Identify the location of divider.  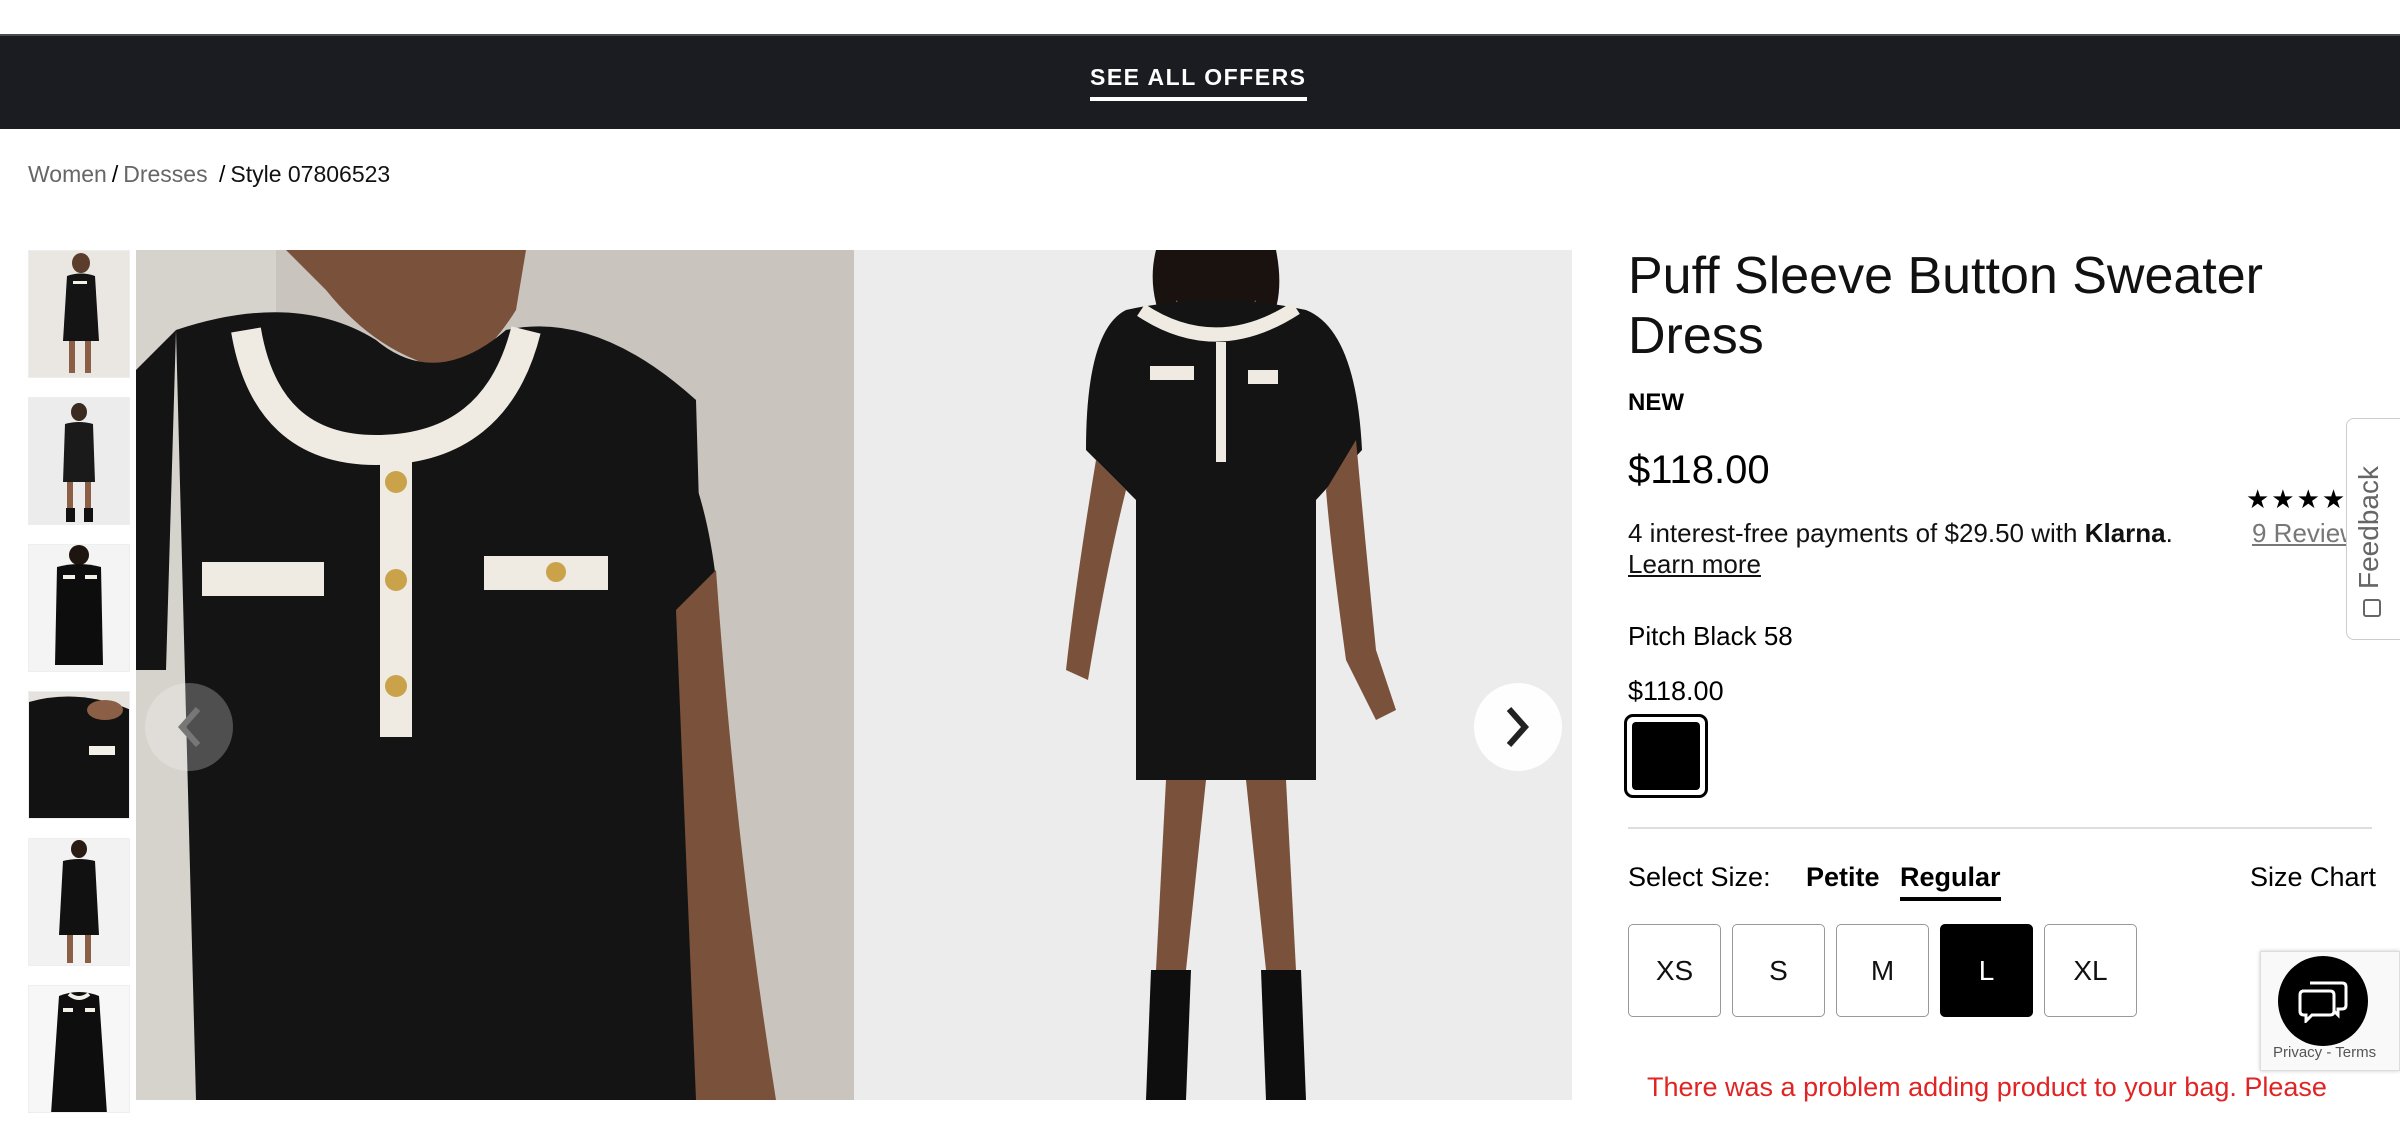
(2000, 828).